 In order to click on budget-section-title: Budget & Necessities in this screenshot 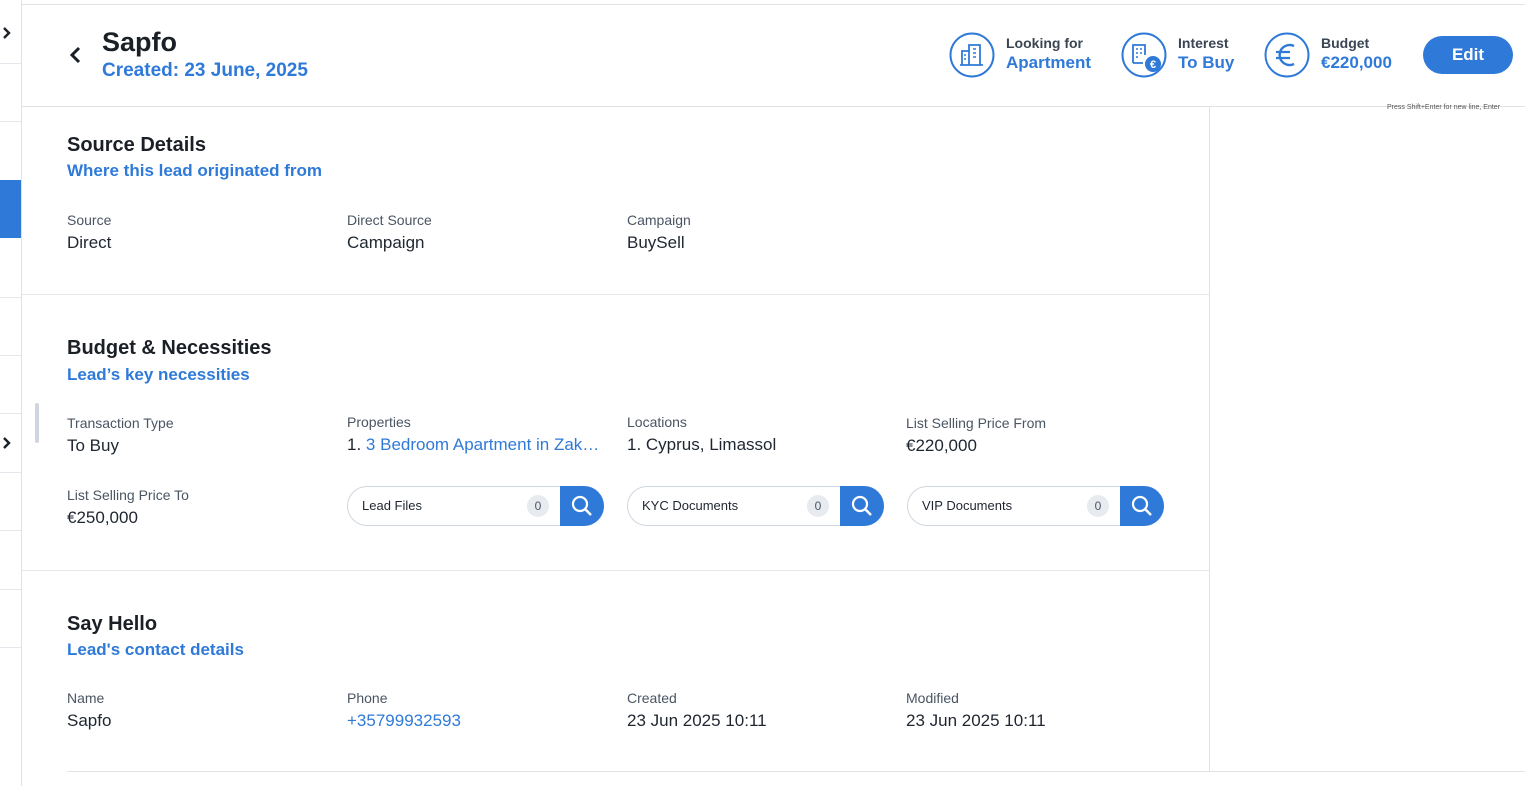, I will do `click(169, 348)`.